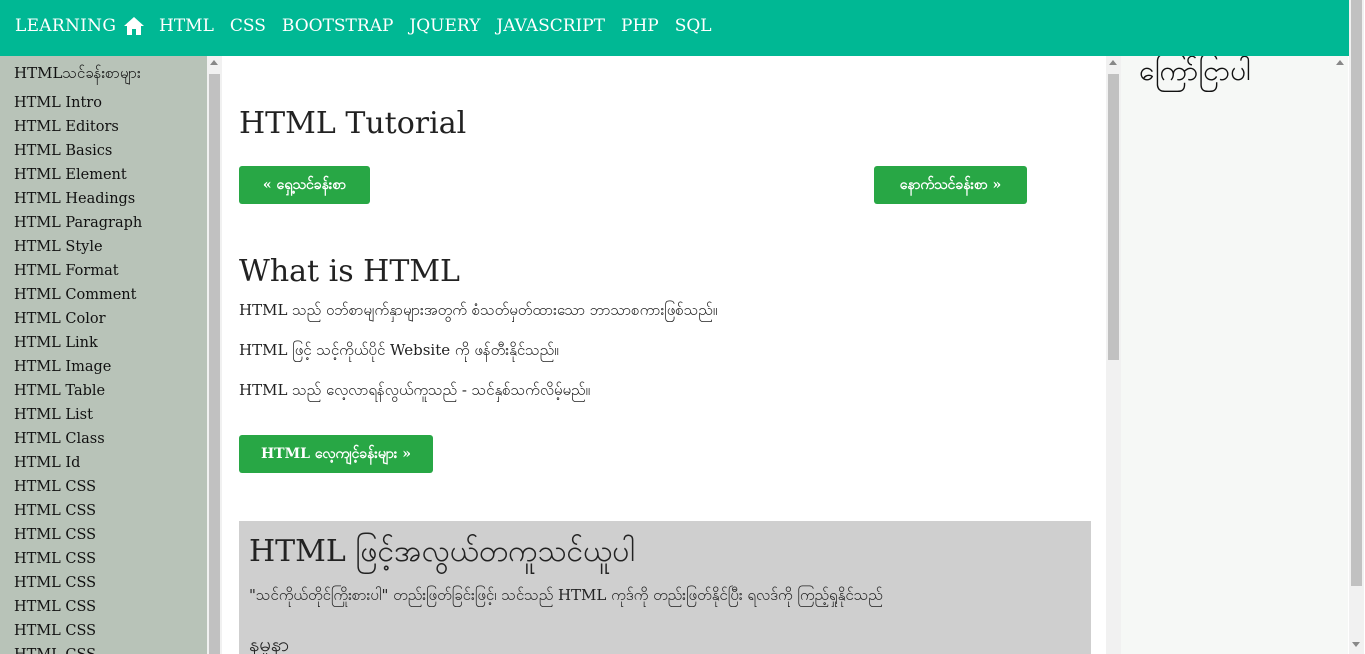  What do you see at coordinates (78, 346) in the screenshot?
I see `sidebar-item: HTML Link` at bounding box center [78, 346].